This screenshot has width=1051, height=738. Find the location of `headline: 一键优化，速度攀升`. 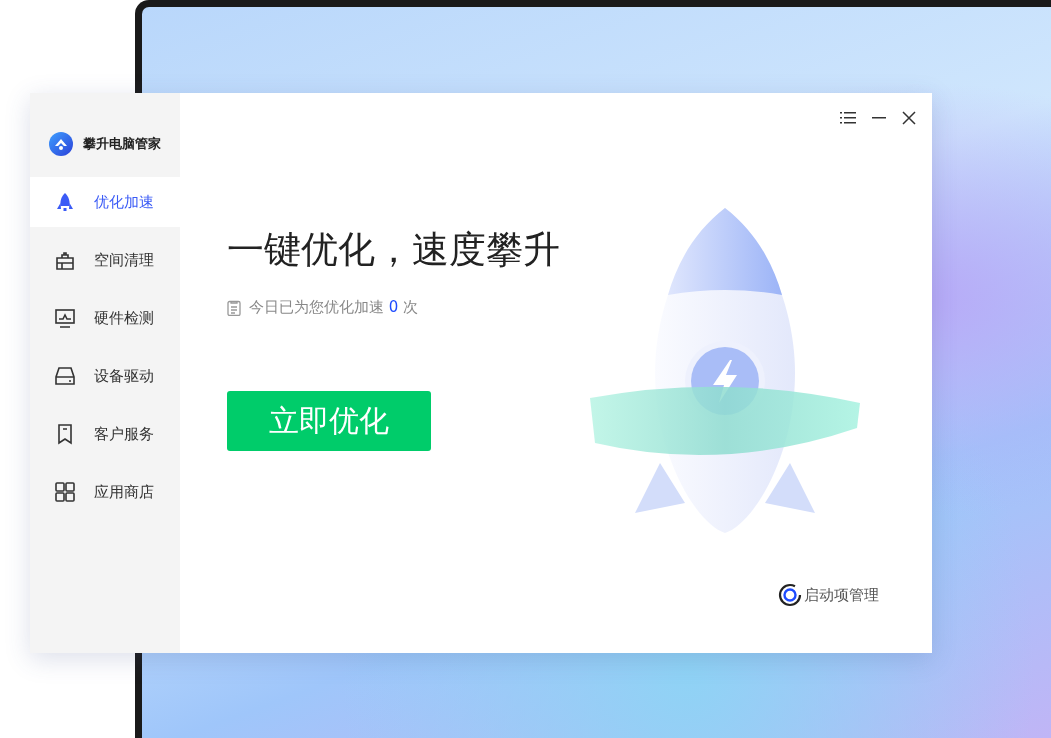

headline: 一键优化，速度攀升 is located at coordinates (394, 250).